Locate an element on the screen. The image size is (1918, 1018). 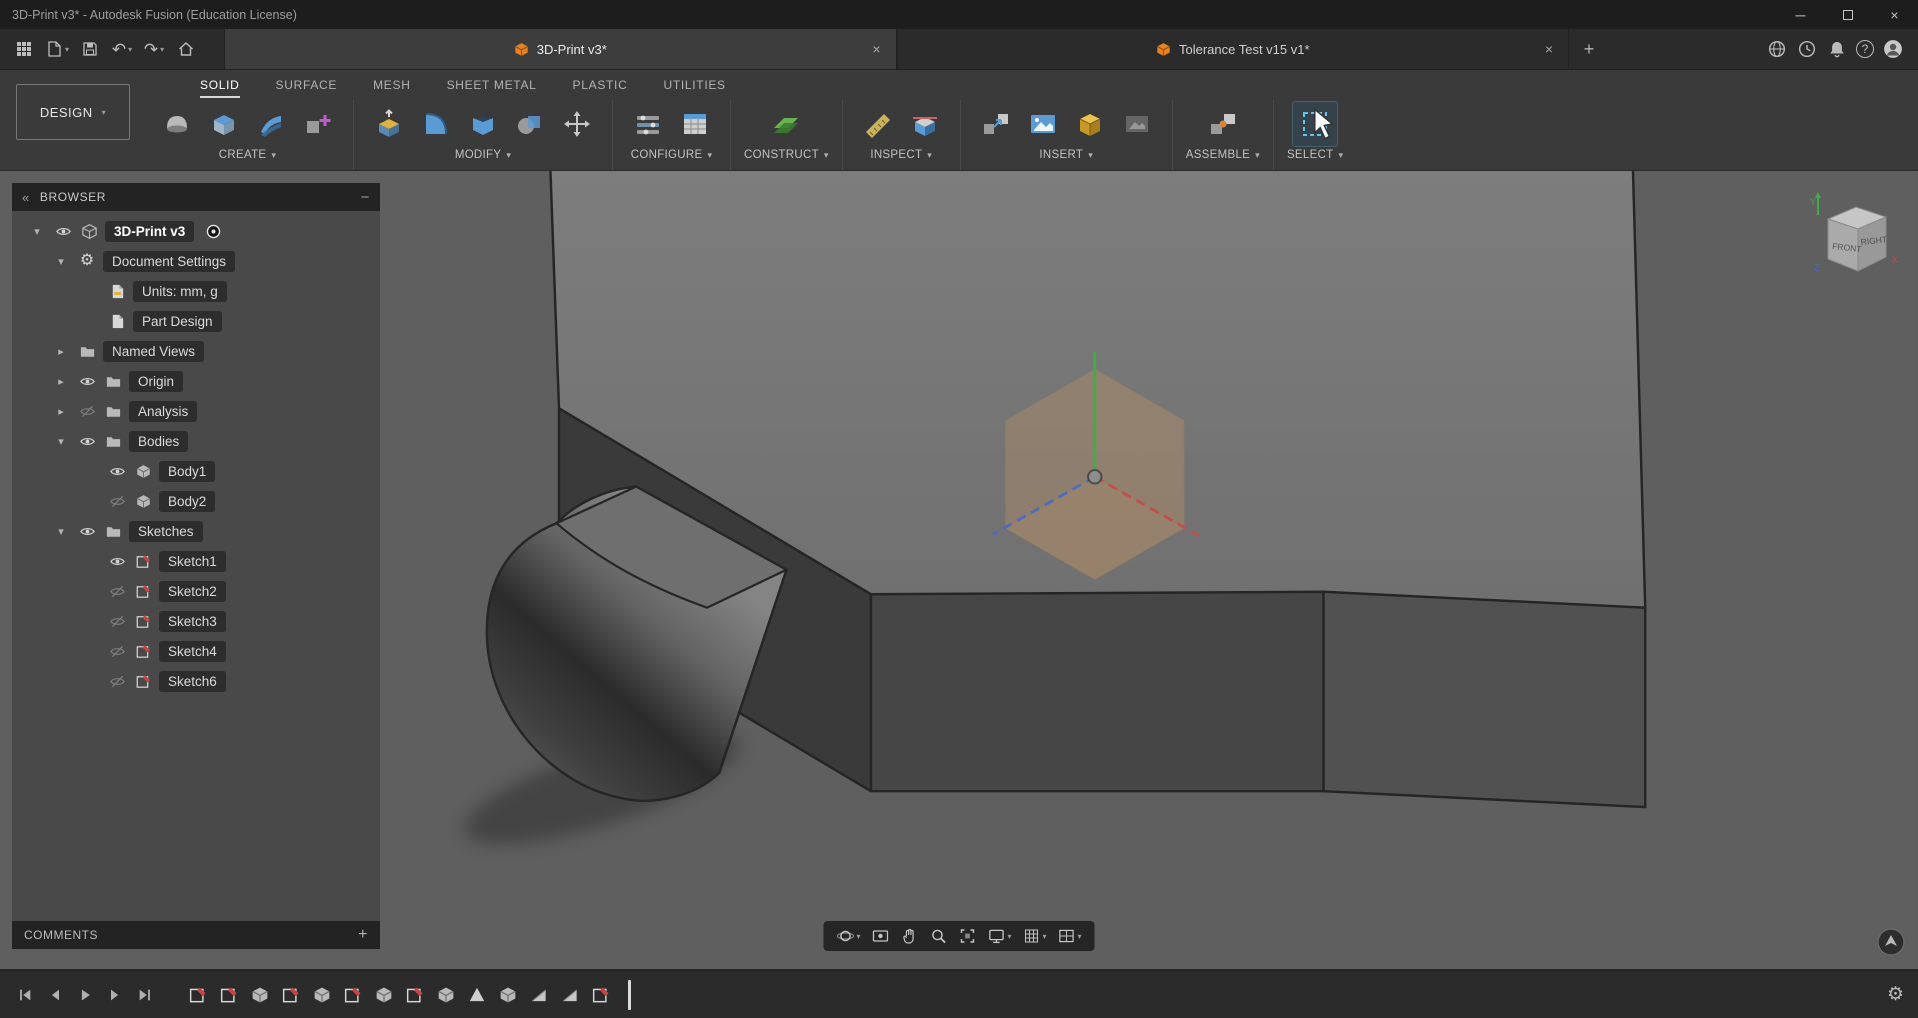
select-tool-button is located at coordinates (1315, 124).